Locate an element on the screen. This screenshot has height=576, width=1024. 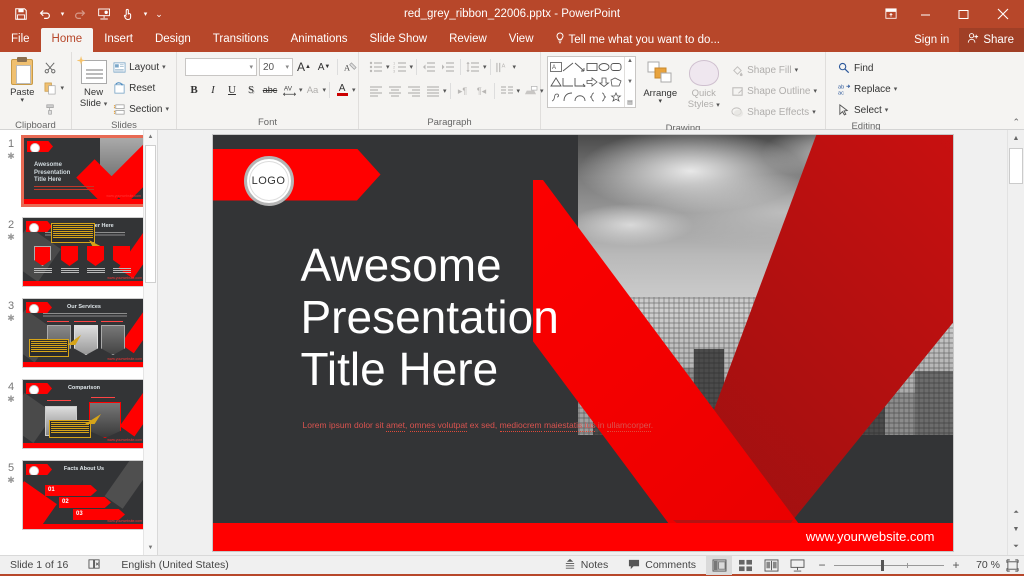
increase-indent-button is located at coordinates (448, 67).